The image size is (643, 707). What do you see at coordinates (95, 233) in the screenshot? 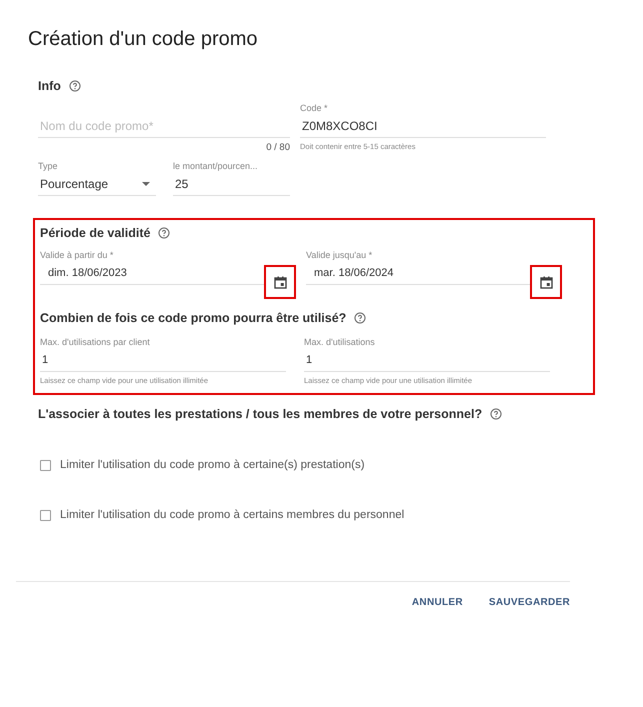
I see `section-heading: Période de validité` at bounding box center [95, 233].